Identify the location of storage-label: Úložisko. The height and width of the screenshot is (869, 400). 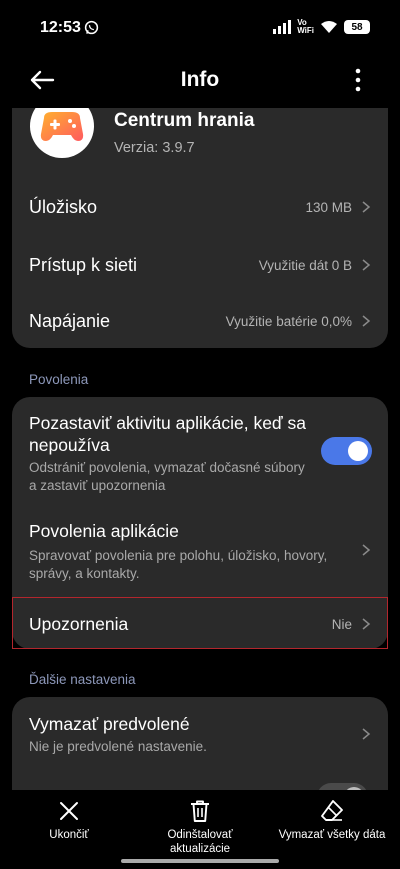
(63, 207).